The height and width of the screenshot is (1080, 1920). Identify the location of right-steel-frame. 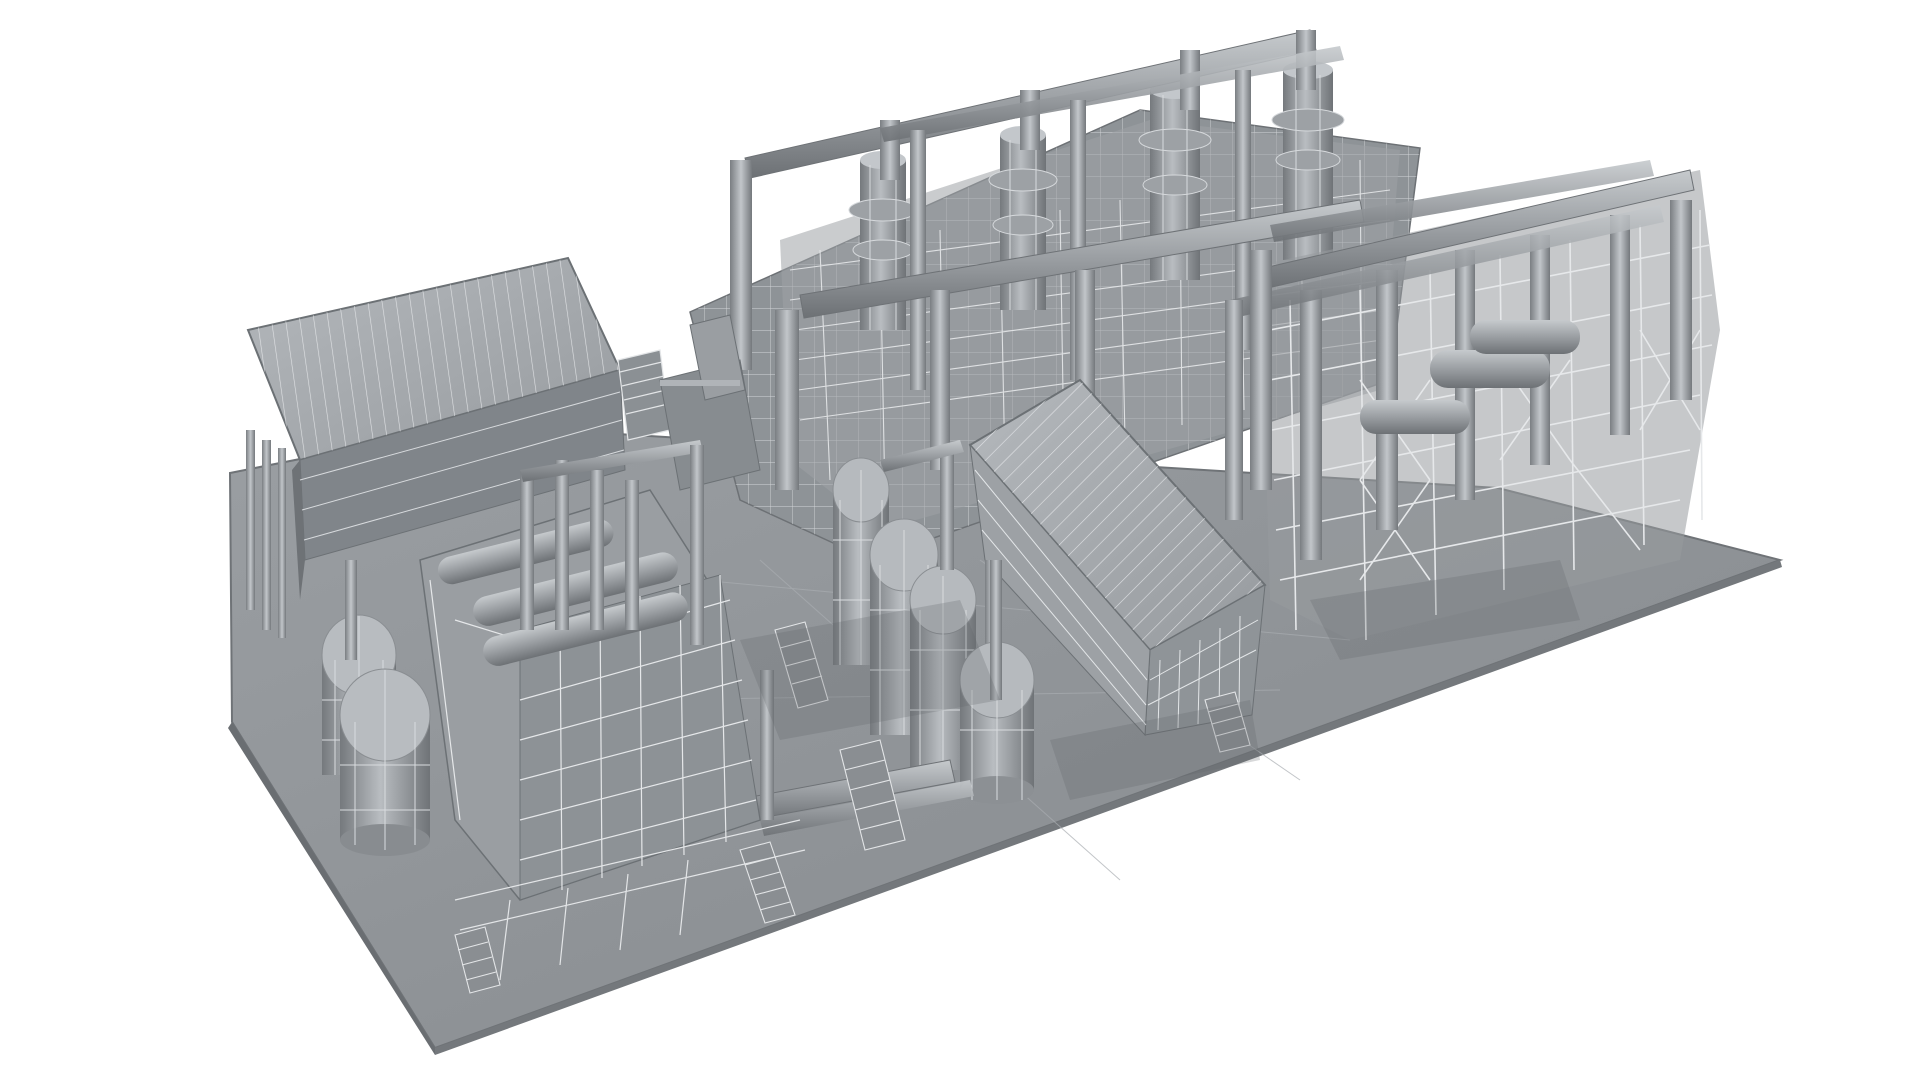
(1472, 400).